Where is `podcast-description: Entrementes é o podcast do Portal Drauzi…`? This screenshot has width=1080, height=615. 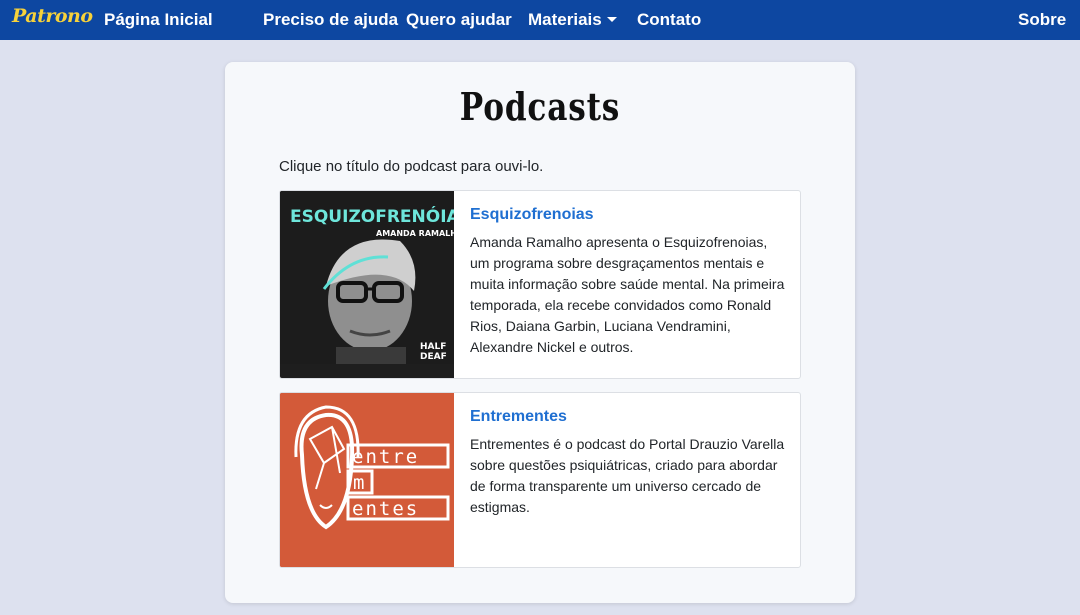
podcast-description: Entrementes é o podcast do Portal Drauzi… is located at coordinates (627, 475).